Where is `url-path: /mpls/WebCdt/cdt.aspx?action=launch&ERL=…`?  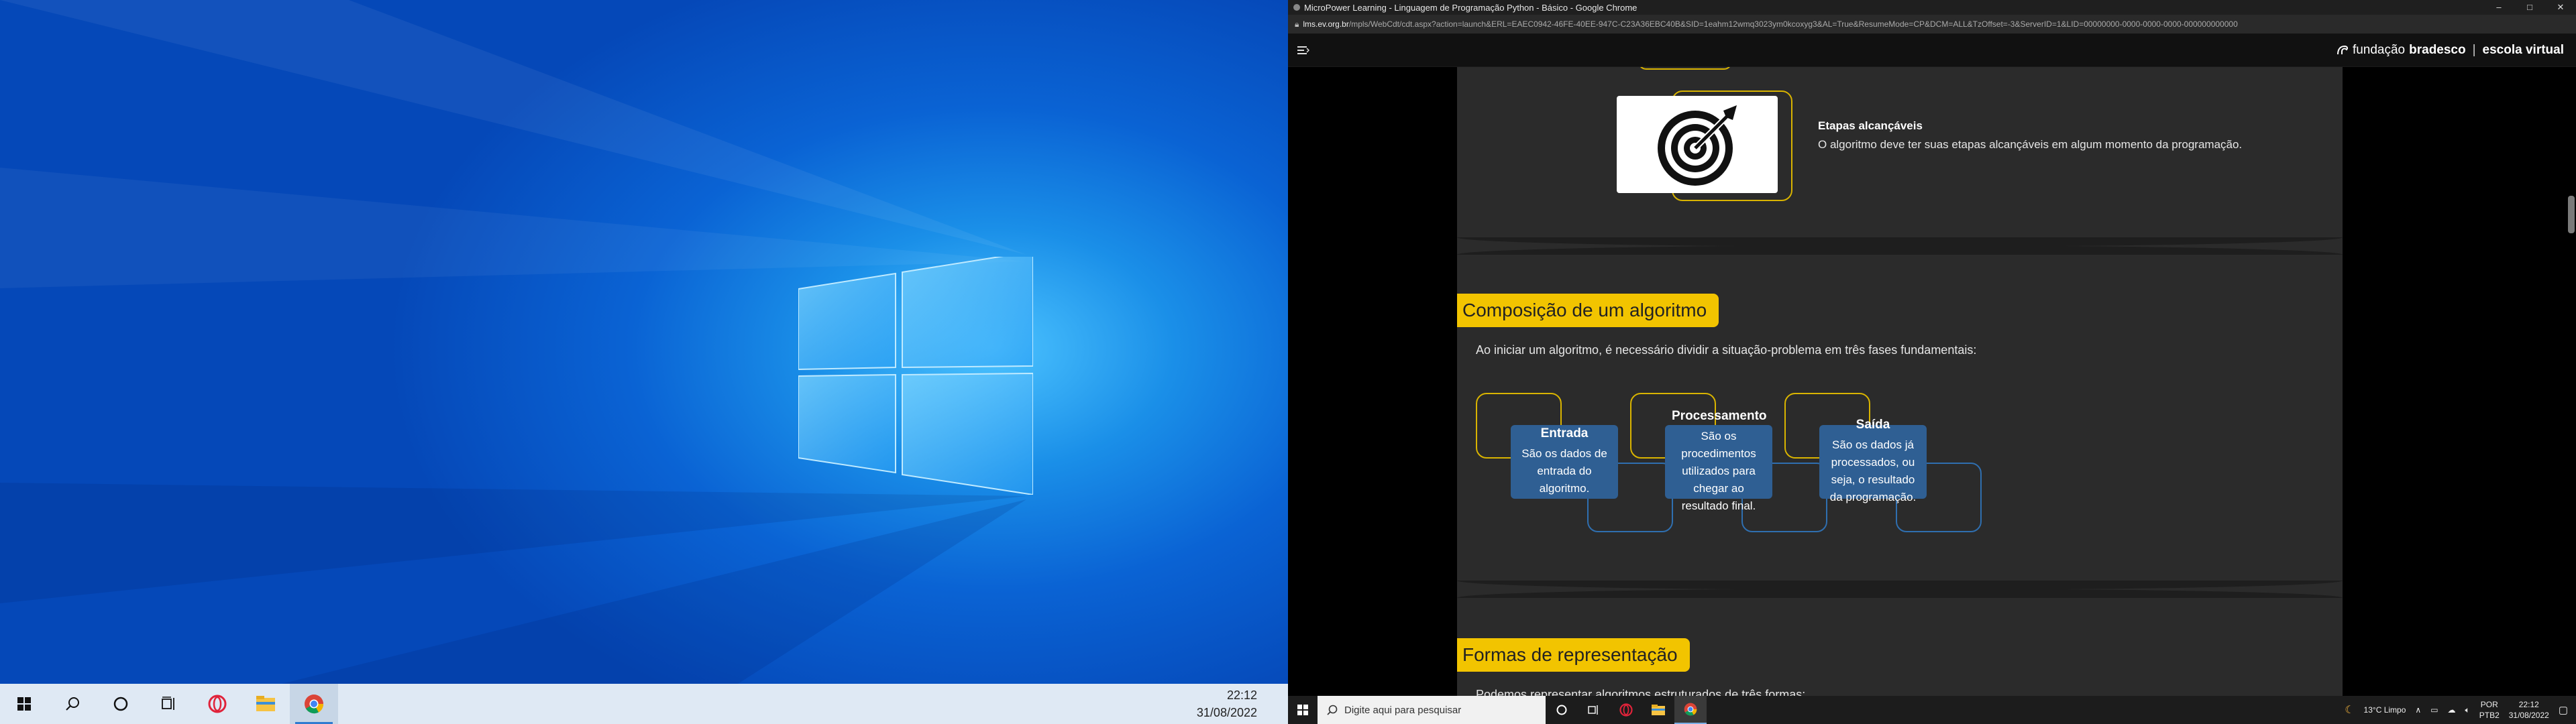 url-path: /mpls/WebCdt/cdt.aspx?action=launch&ERL=… is located at coordinates (1793, 24).